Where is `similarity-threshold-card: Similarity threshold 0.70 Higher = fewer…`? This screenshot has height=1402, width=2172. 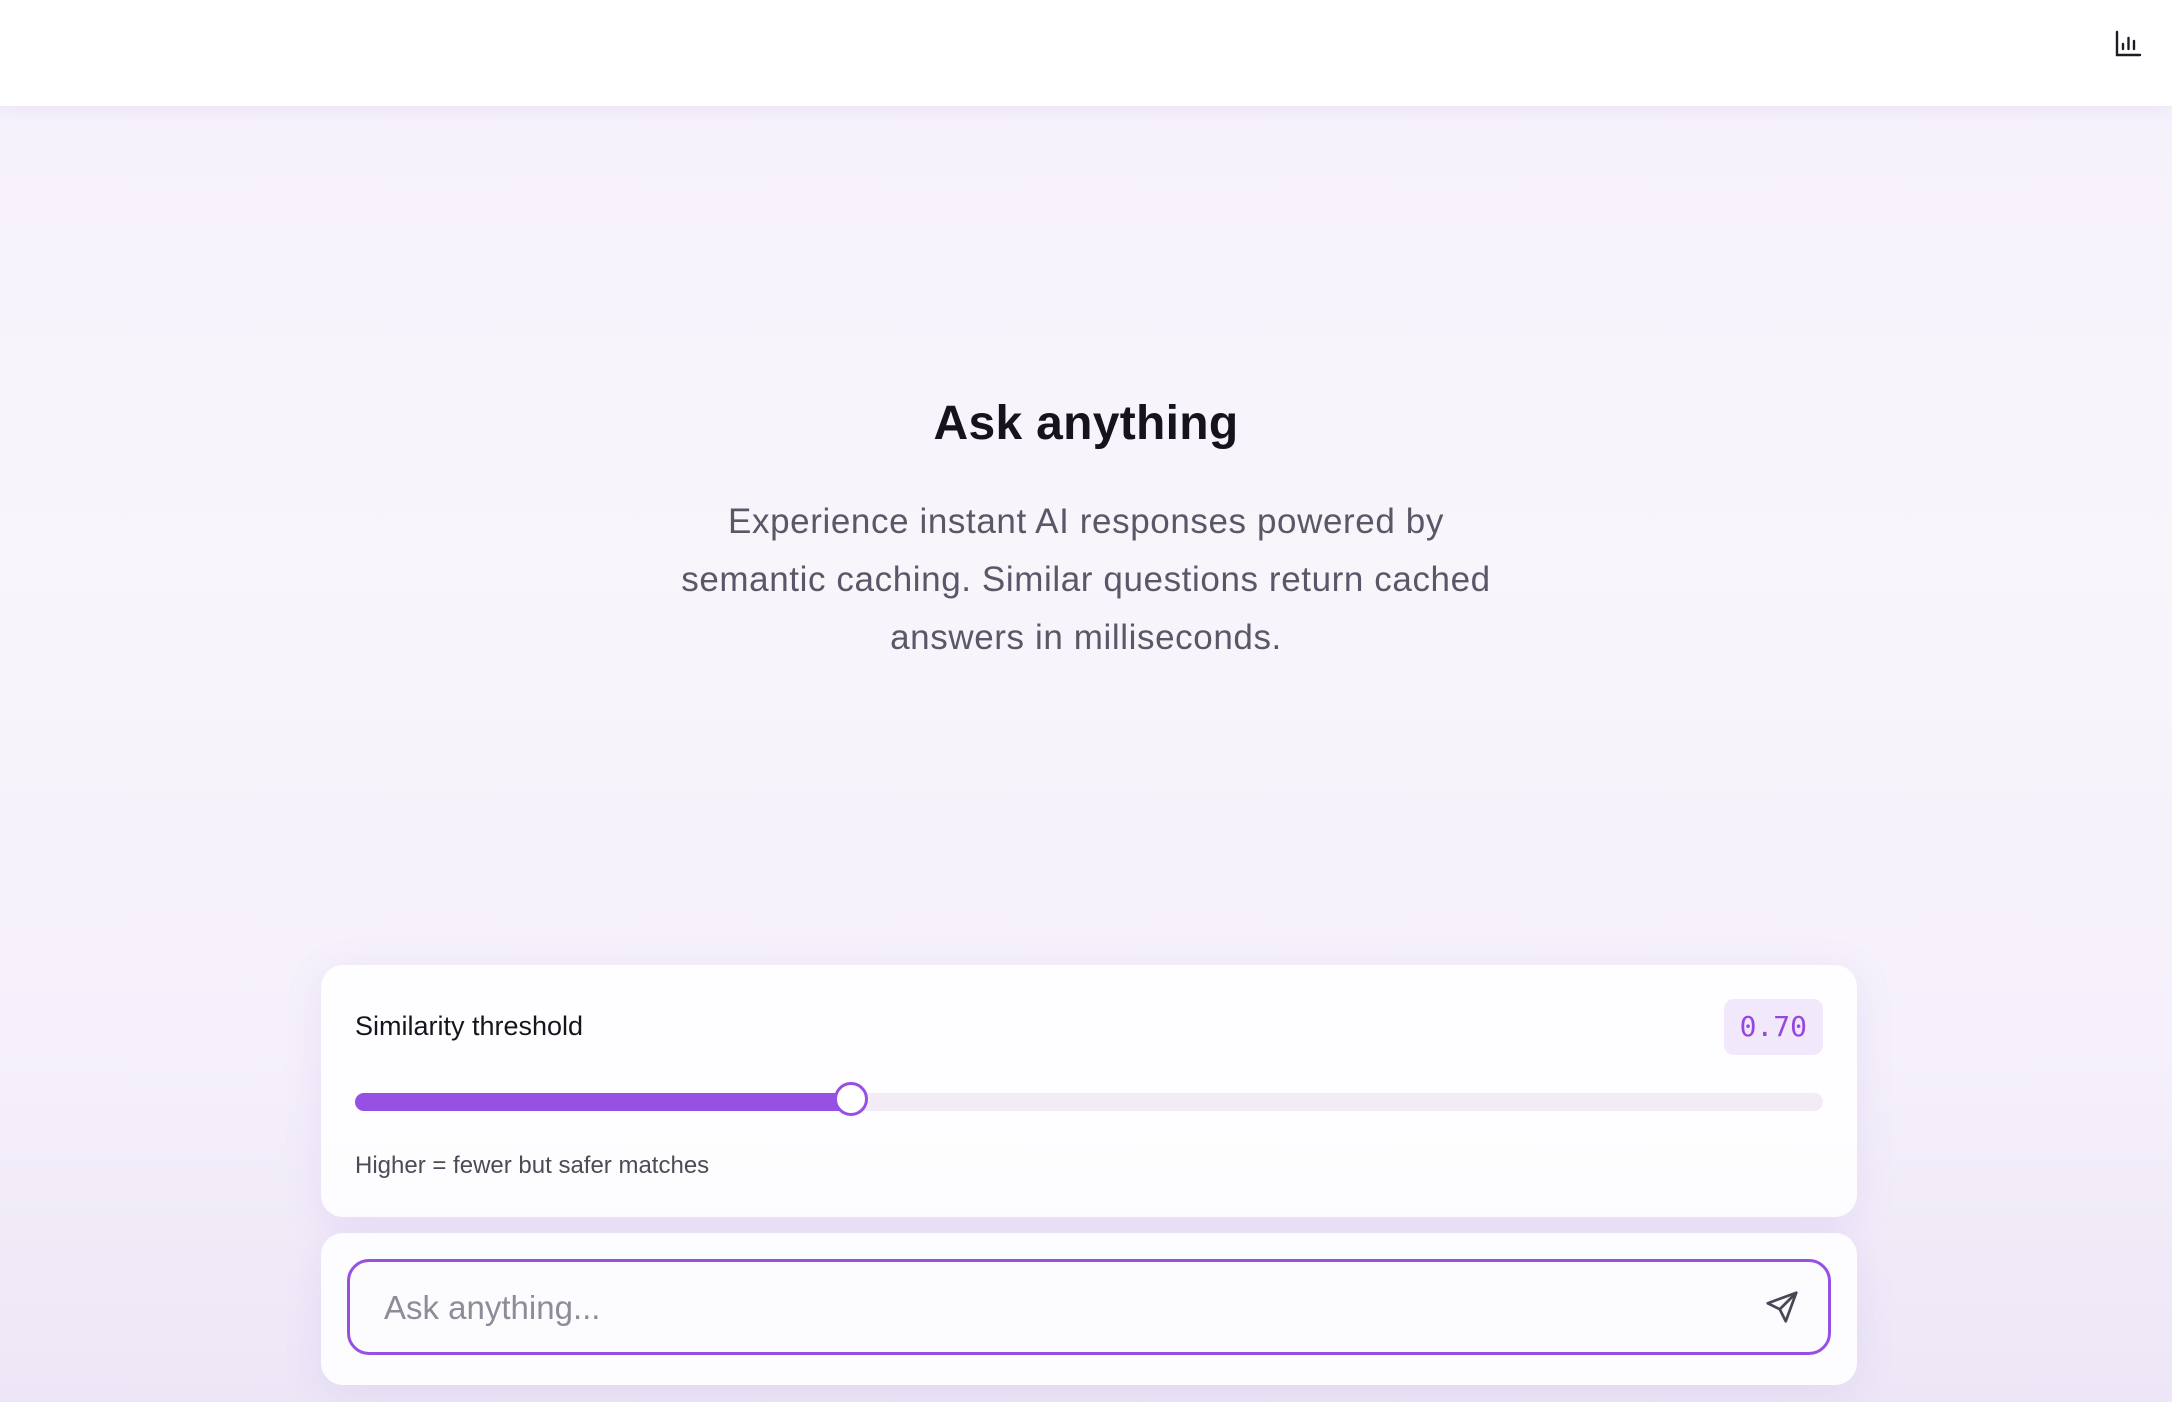 similarity-threshold-card: Similarity threshold 0.70 Higher = fewer… is located at coordinates (1089, 1091).